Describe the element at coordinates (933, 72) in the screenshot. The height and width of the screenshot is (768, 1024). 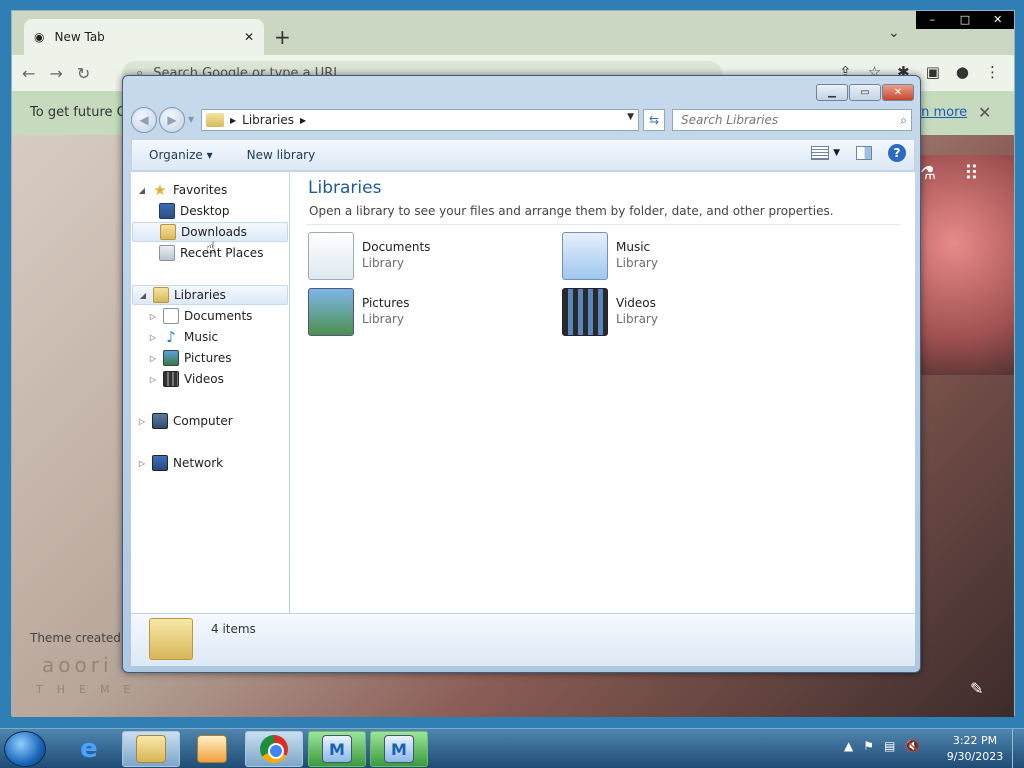
I see `side-panel-icon: ▣` at that location.